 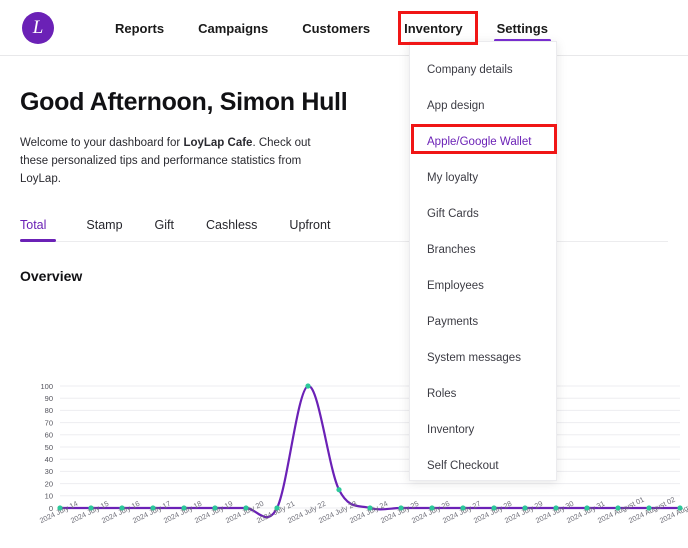 I want to click on nav-item-customers: Customers, so click(x=336, y=28).